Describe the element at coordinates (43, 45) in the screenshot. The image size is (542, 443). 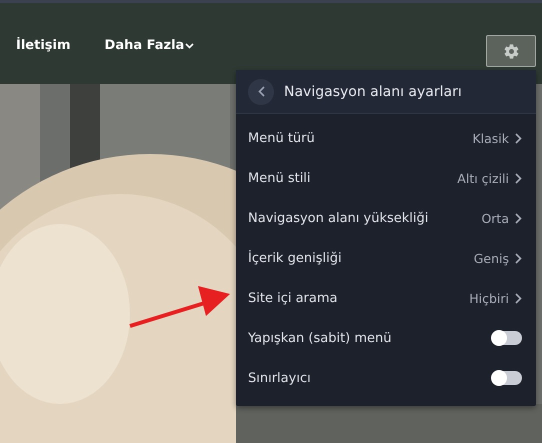
I see `nav-link: İletişim` at that location.